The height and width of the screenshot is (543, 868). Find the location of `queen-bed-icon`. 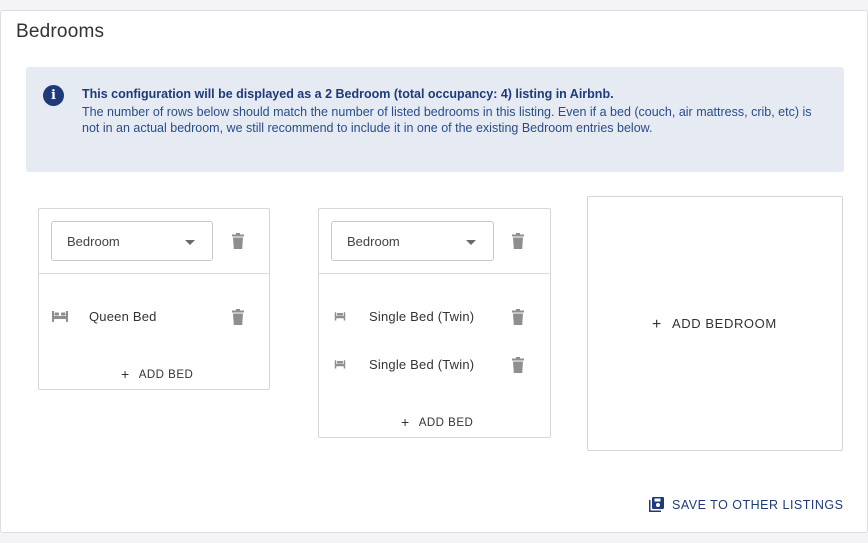

queen-bed-icon is located at coordinates (60, 316).